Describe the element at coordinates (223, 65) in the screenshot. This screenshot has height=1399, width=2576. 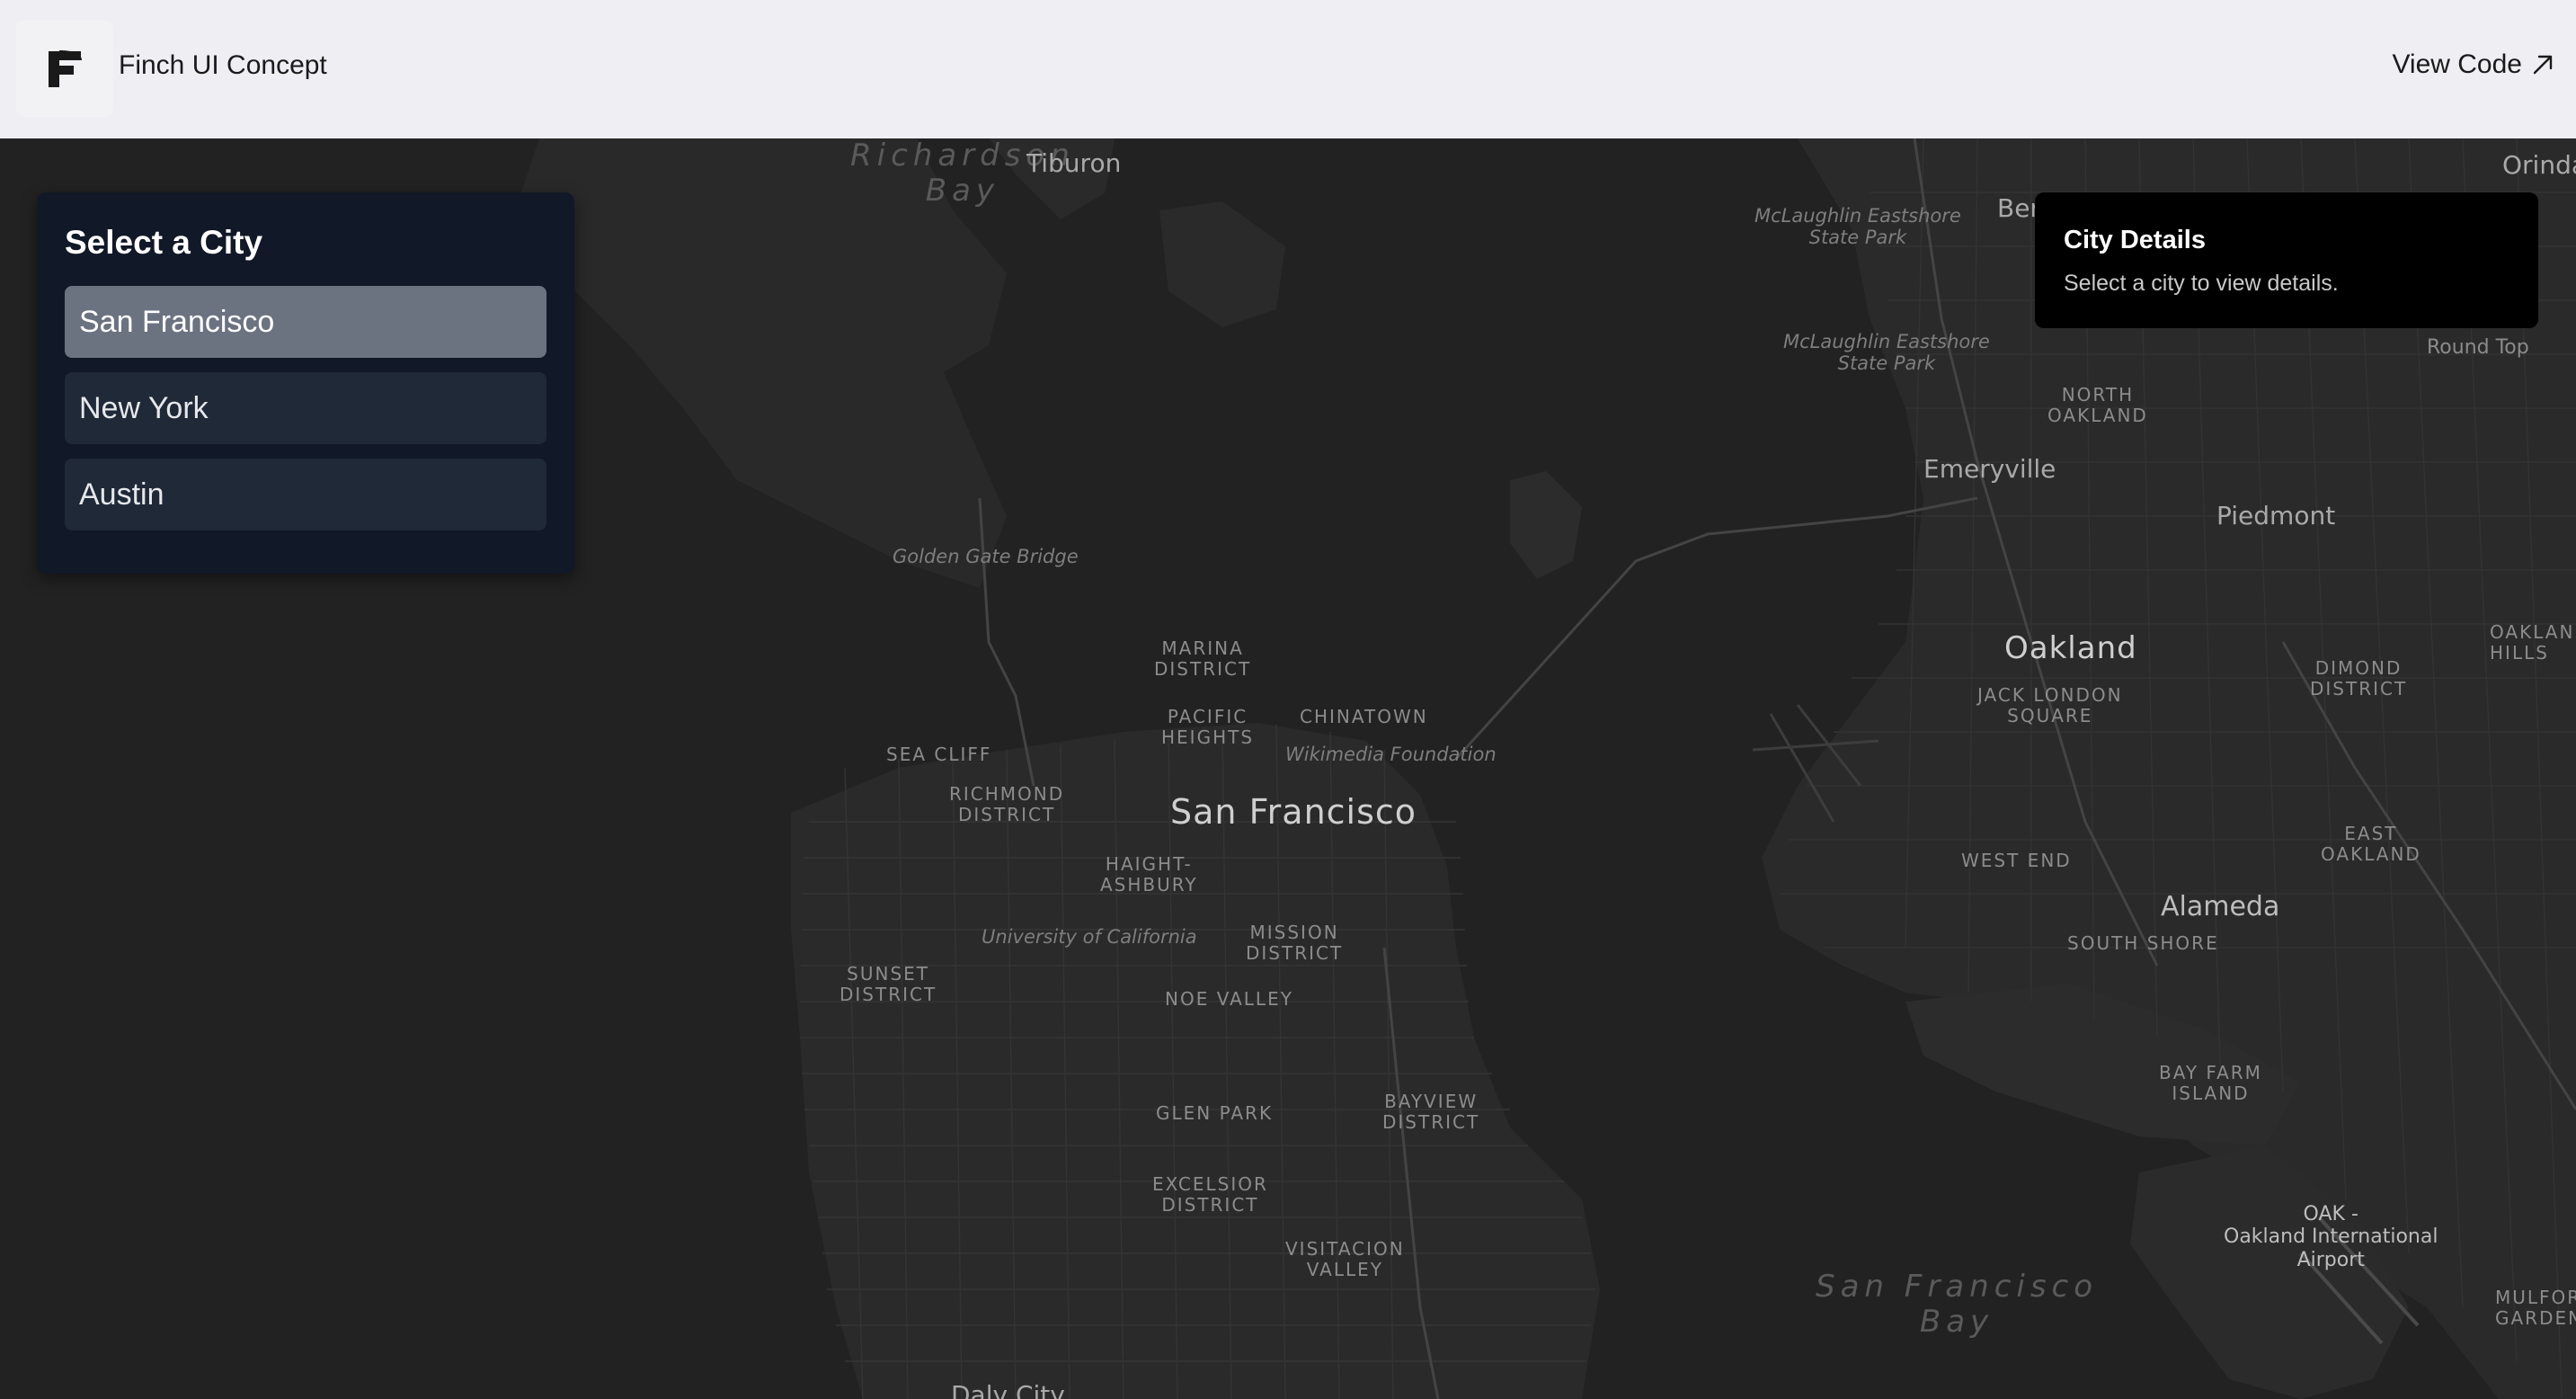
I see `app-title: Finch UI Concept` at that location.